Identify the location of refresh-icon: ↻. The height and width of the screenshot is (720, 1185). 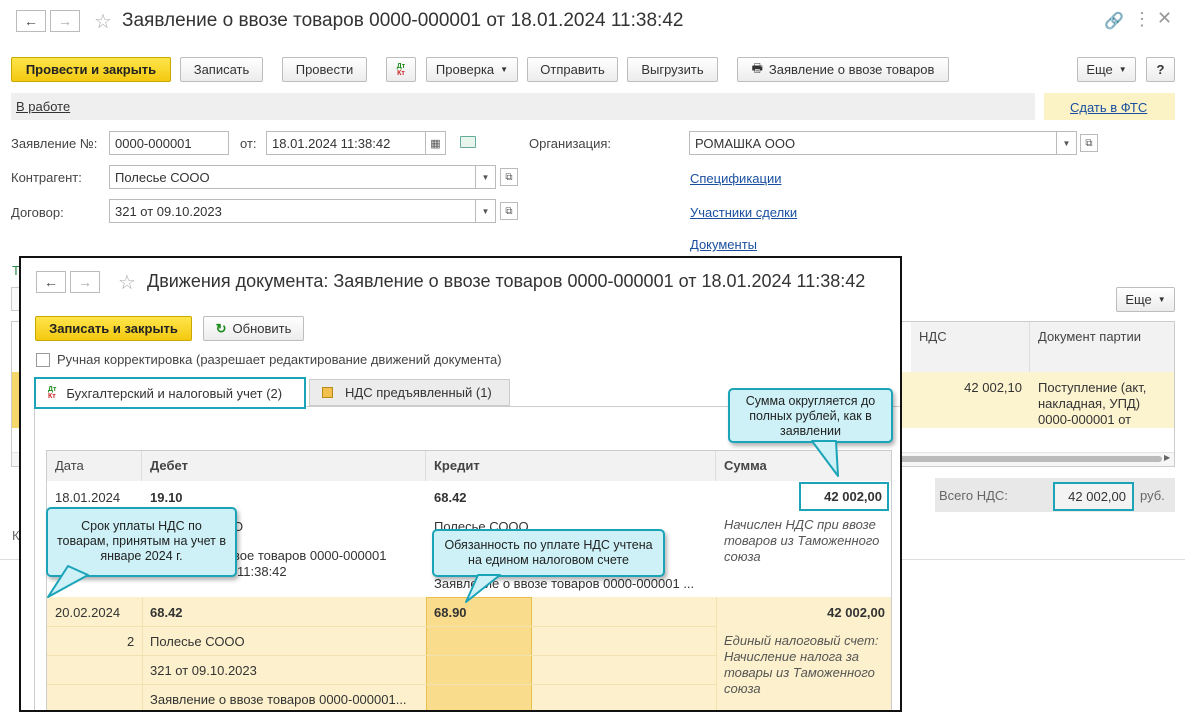
(221, 328).